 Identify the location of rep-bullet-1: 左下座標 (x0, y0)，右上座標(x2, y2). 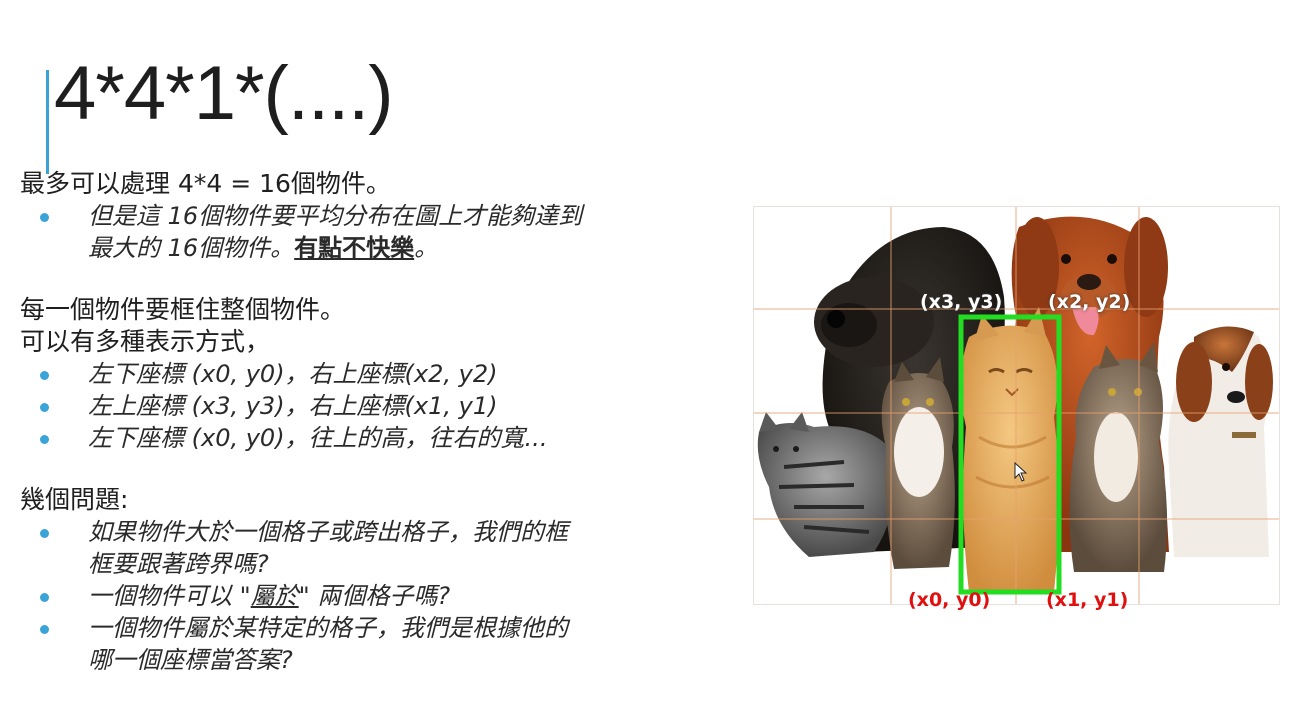
(370, 374).